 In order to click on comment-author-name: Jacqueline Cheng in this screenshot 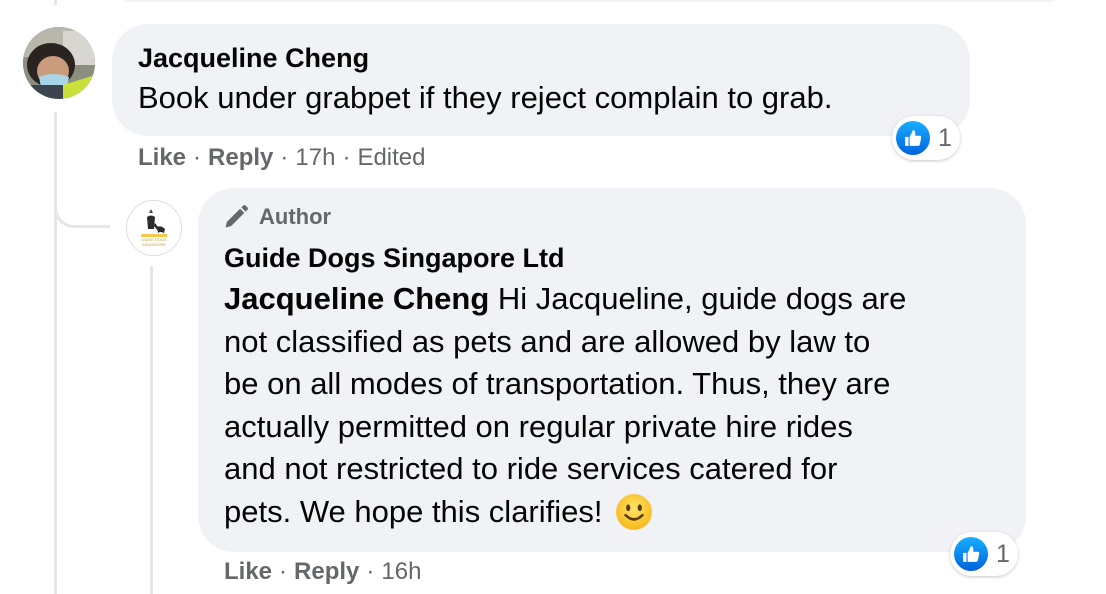, I will do `click(253, 58)`.